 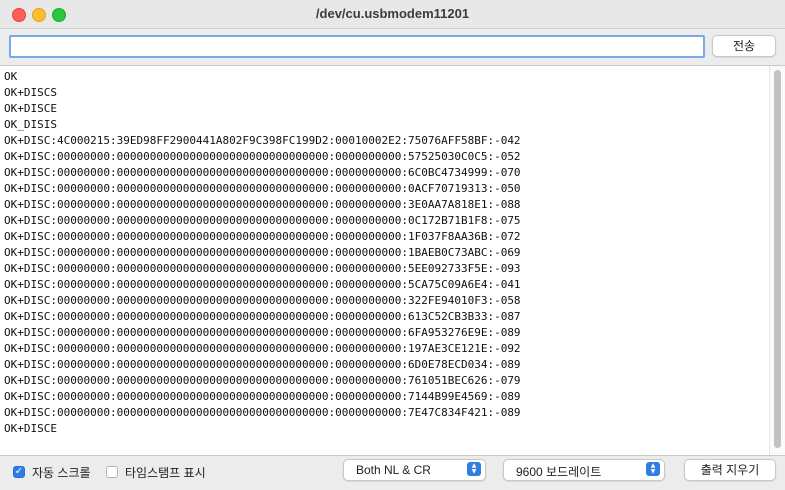 I want to click on output-line: OK_DISIS, so click(x=30, y=124).